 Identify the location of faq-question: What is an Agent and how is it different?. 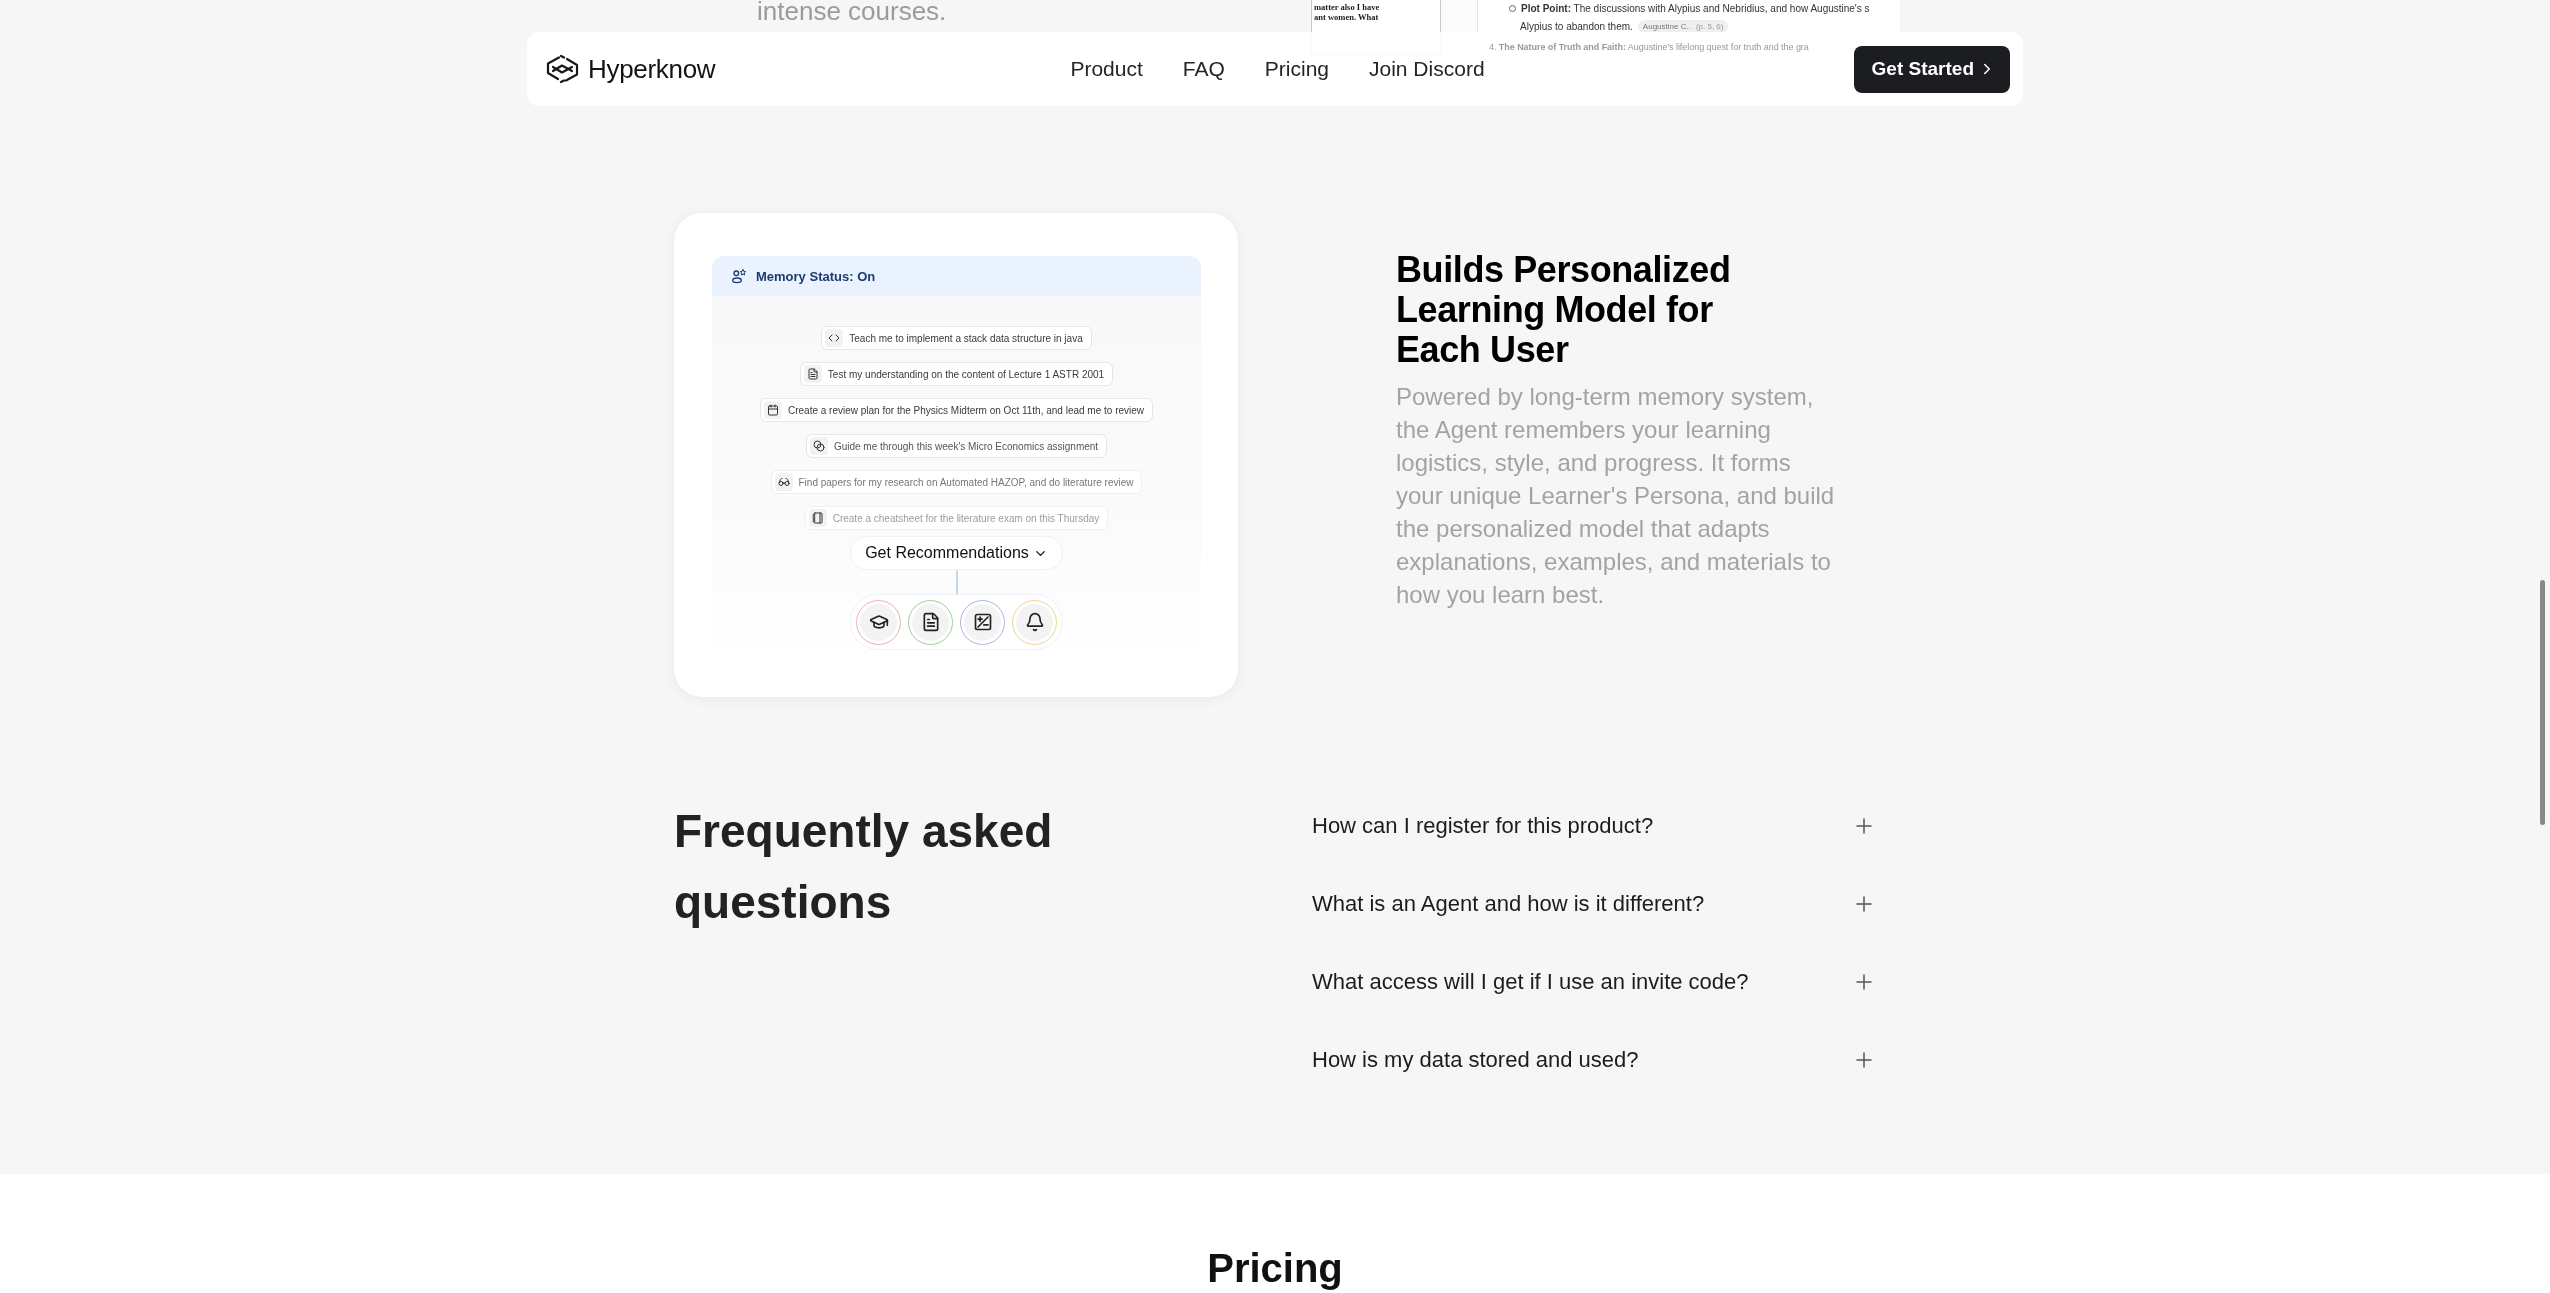
(1594, 904).